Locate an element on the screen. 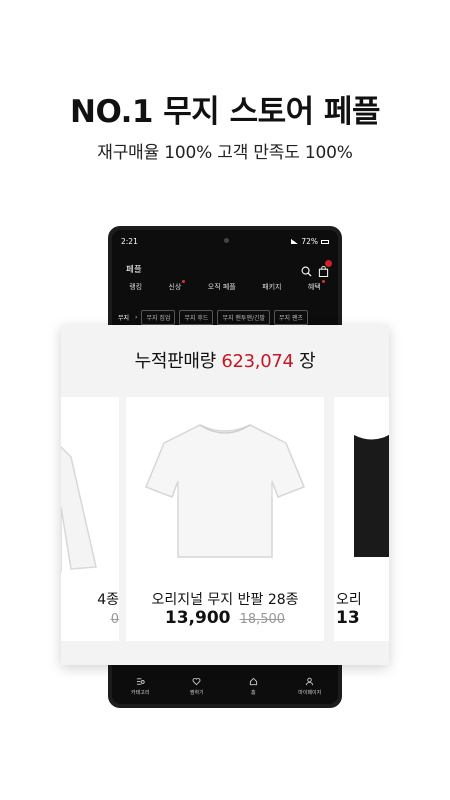  product-original-price: 0 is located at coordinates (114, 619).